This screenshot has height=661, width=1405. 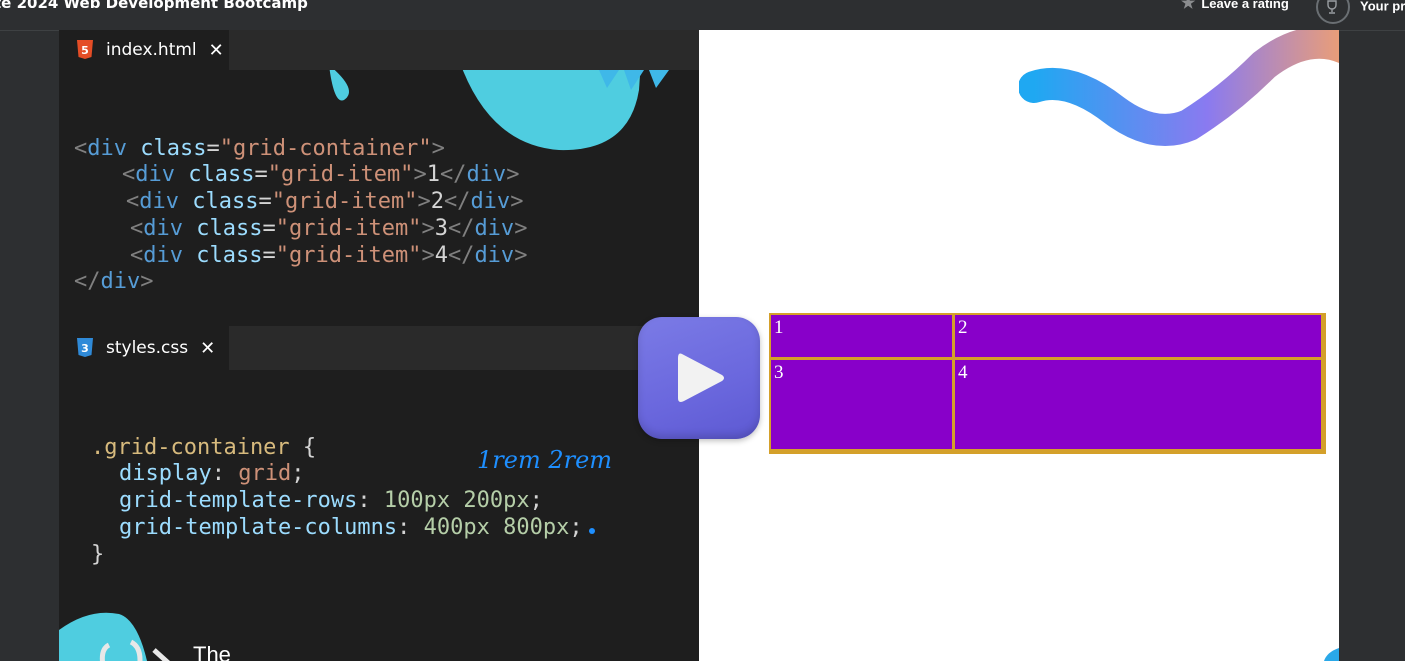 What do you see at coordinates (114, 282) in the screenshot?
I see `code-line: </div>` at bounding box center [114, 282].